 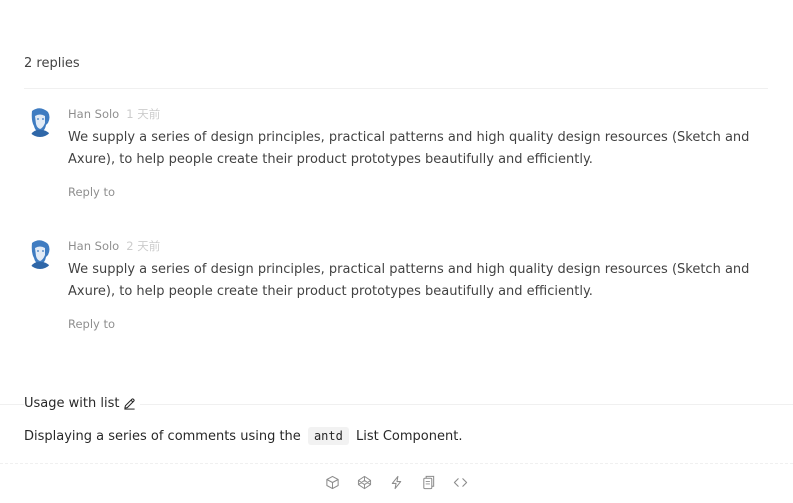 What do you see at coordinates (71, 403) in the screenshot?
I see `section-title-text: Usage with list` at bounding box center [71, 403].